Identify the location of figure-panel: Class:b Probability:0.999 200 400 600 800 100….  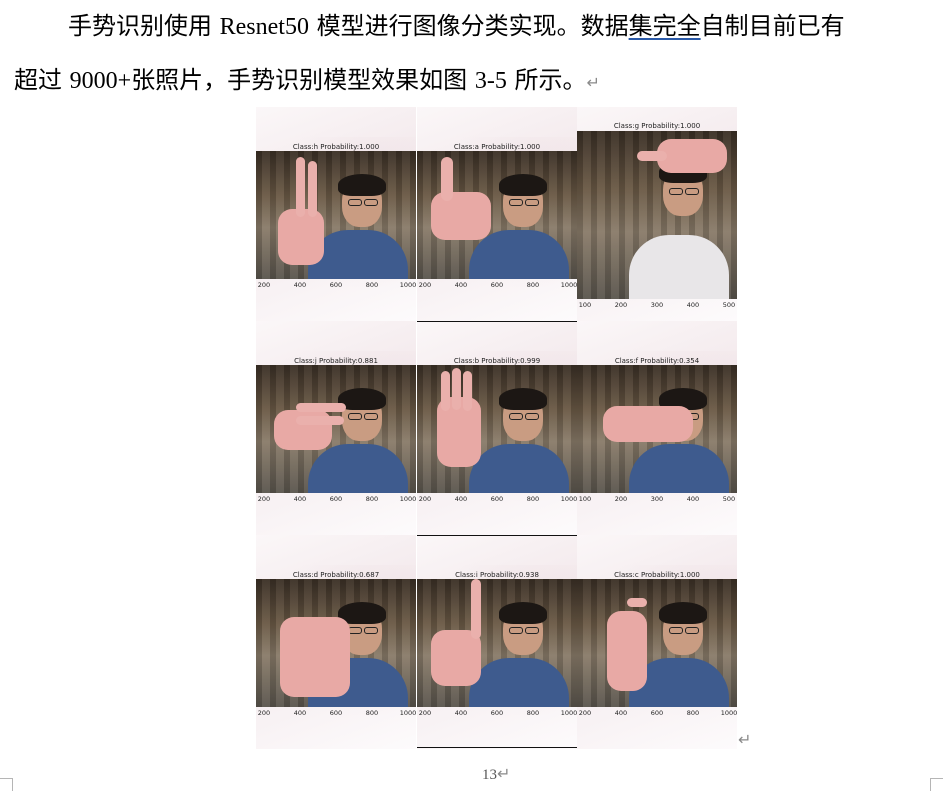
(497, 428).